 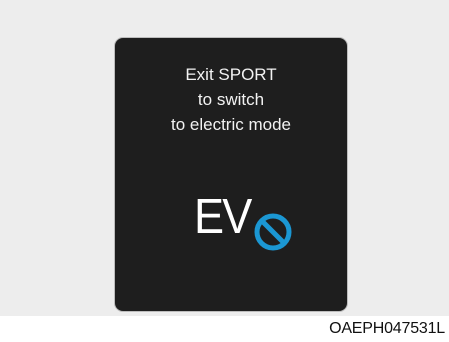 I want to click on message-line-2: to switch, so click(x=231, y=99).